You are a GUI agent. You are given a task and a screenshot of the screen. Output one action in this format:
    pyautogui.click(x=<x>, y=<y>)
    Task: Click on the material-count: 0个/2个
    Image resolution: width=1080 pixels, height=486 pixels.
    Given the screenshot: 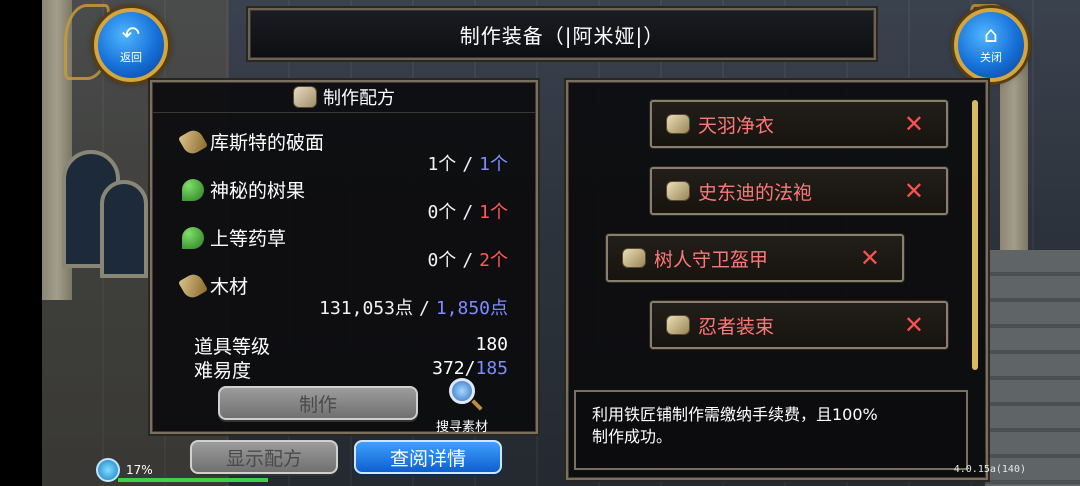 What is the action you would take?
    pyautogui.click(x=467, y=259)
    